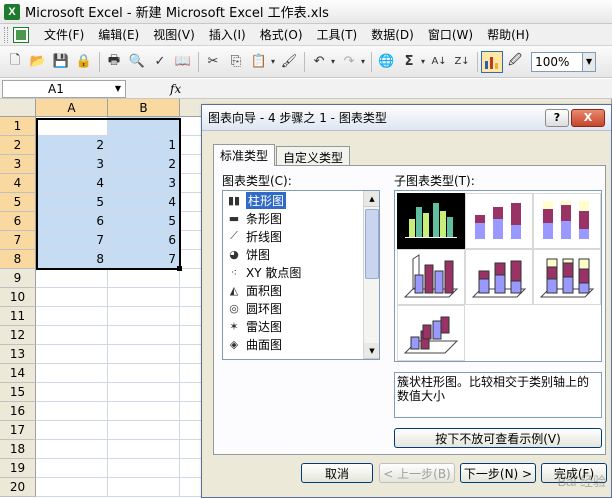 The width and height of the screenshot is (612, 498). Describe the element at coordinates (499, 221) in the screenshot. I see `subtype-stacked-column` at that location.